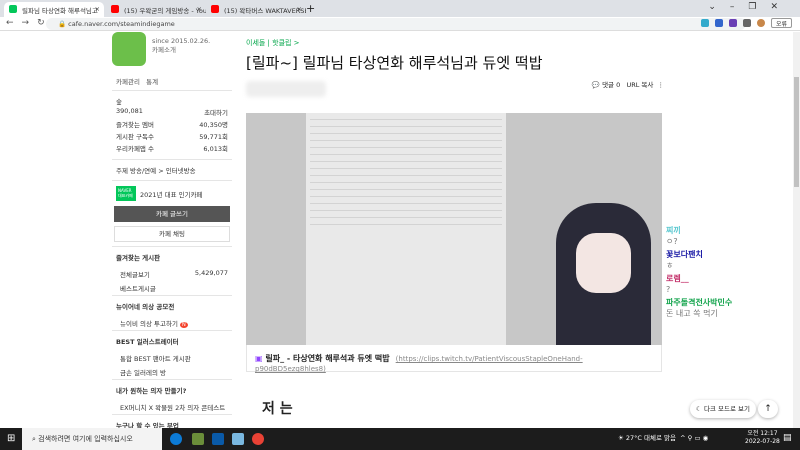 This screenshot has height=450, width=800. I want to click on board-label: 전체글보기, so click(135, 275).